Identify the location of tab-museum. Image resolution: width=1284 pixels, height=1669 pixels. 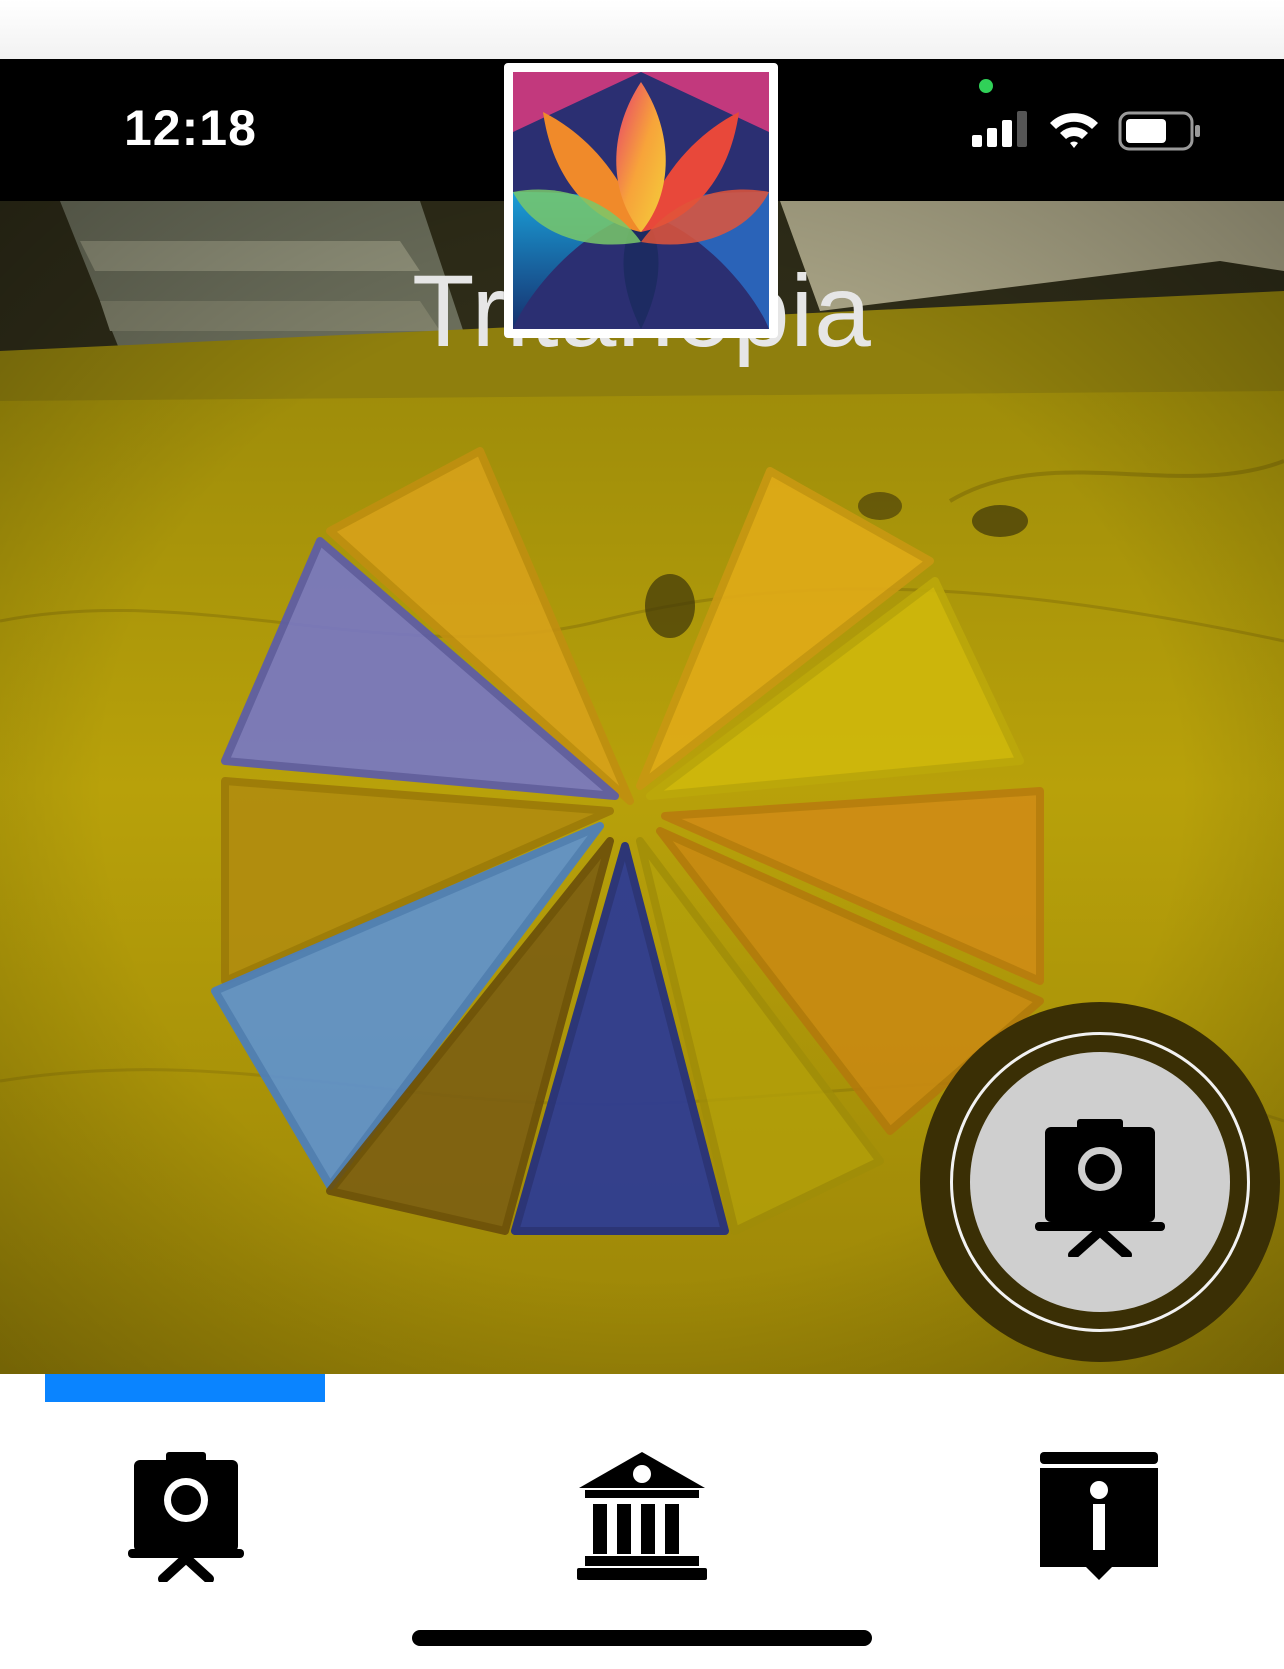
(647, 1522).